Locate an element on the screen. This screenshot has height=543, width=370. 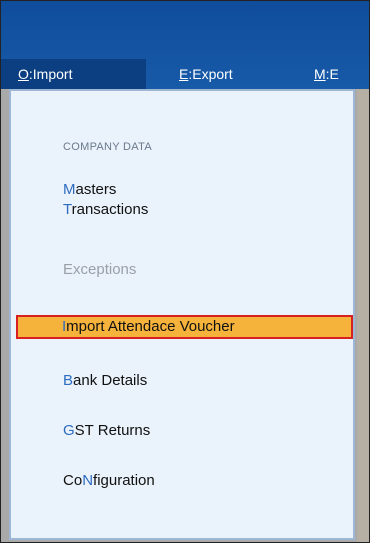
menu-import-label: :Import is located at coordinates (50, 74).